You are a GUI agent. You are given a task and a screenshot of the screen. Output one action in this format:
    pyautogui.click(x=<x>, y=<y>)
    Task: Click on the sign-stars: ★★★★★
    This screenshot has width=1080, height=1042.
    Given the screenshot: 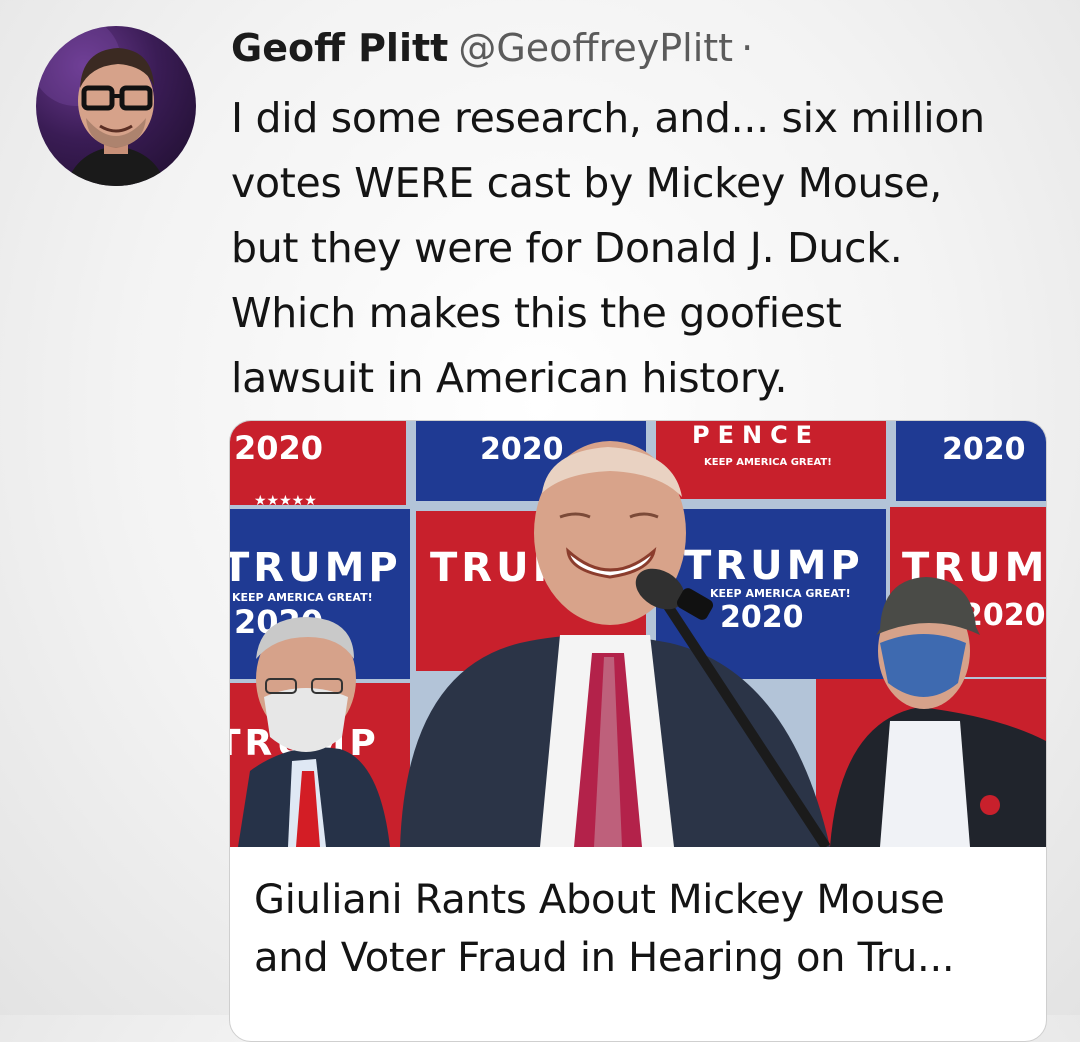 What is the action you would take?
    pyautogui.click(x=285, y=501)
    